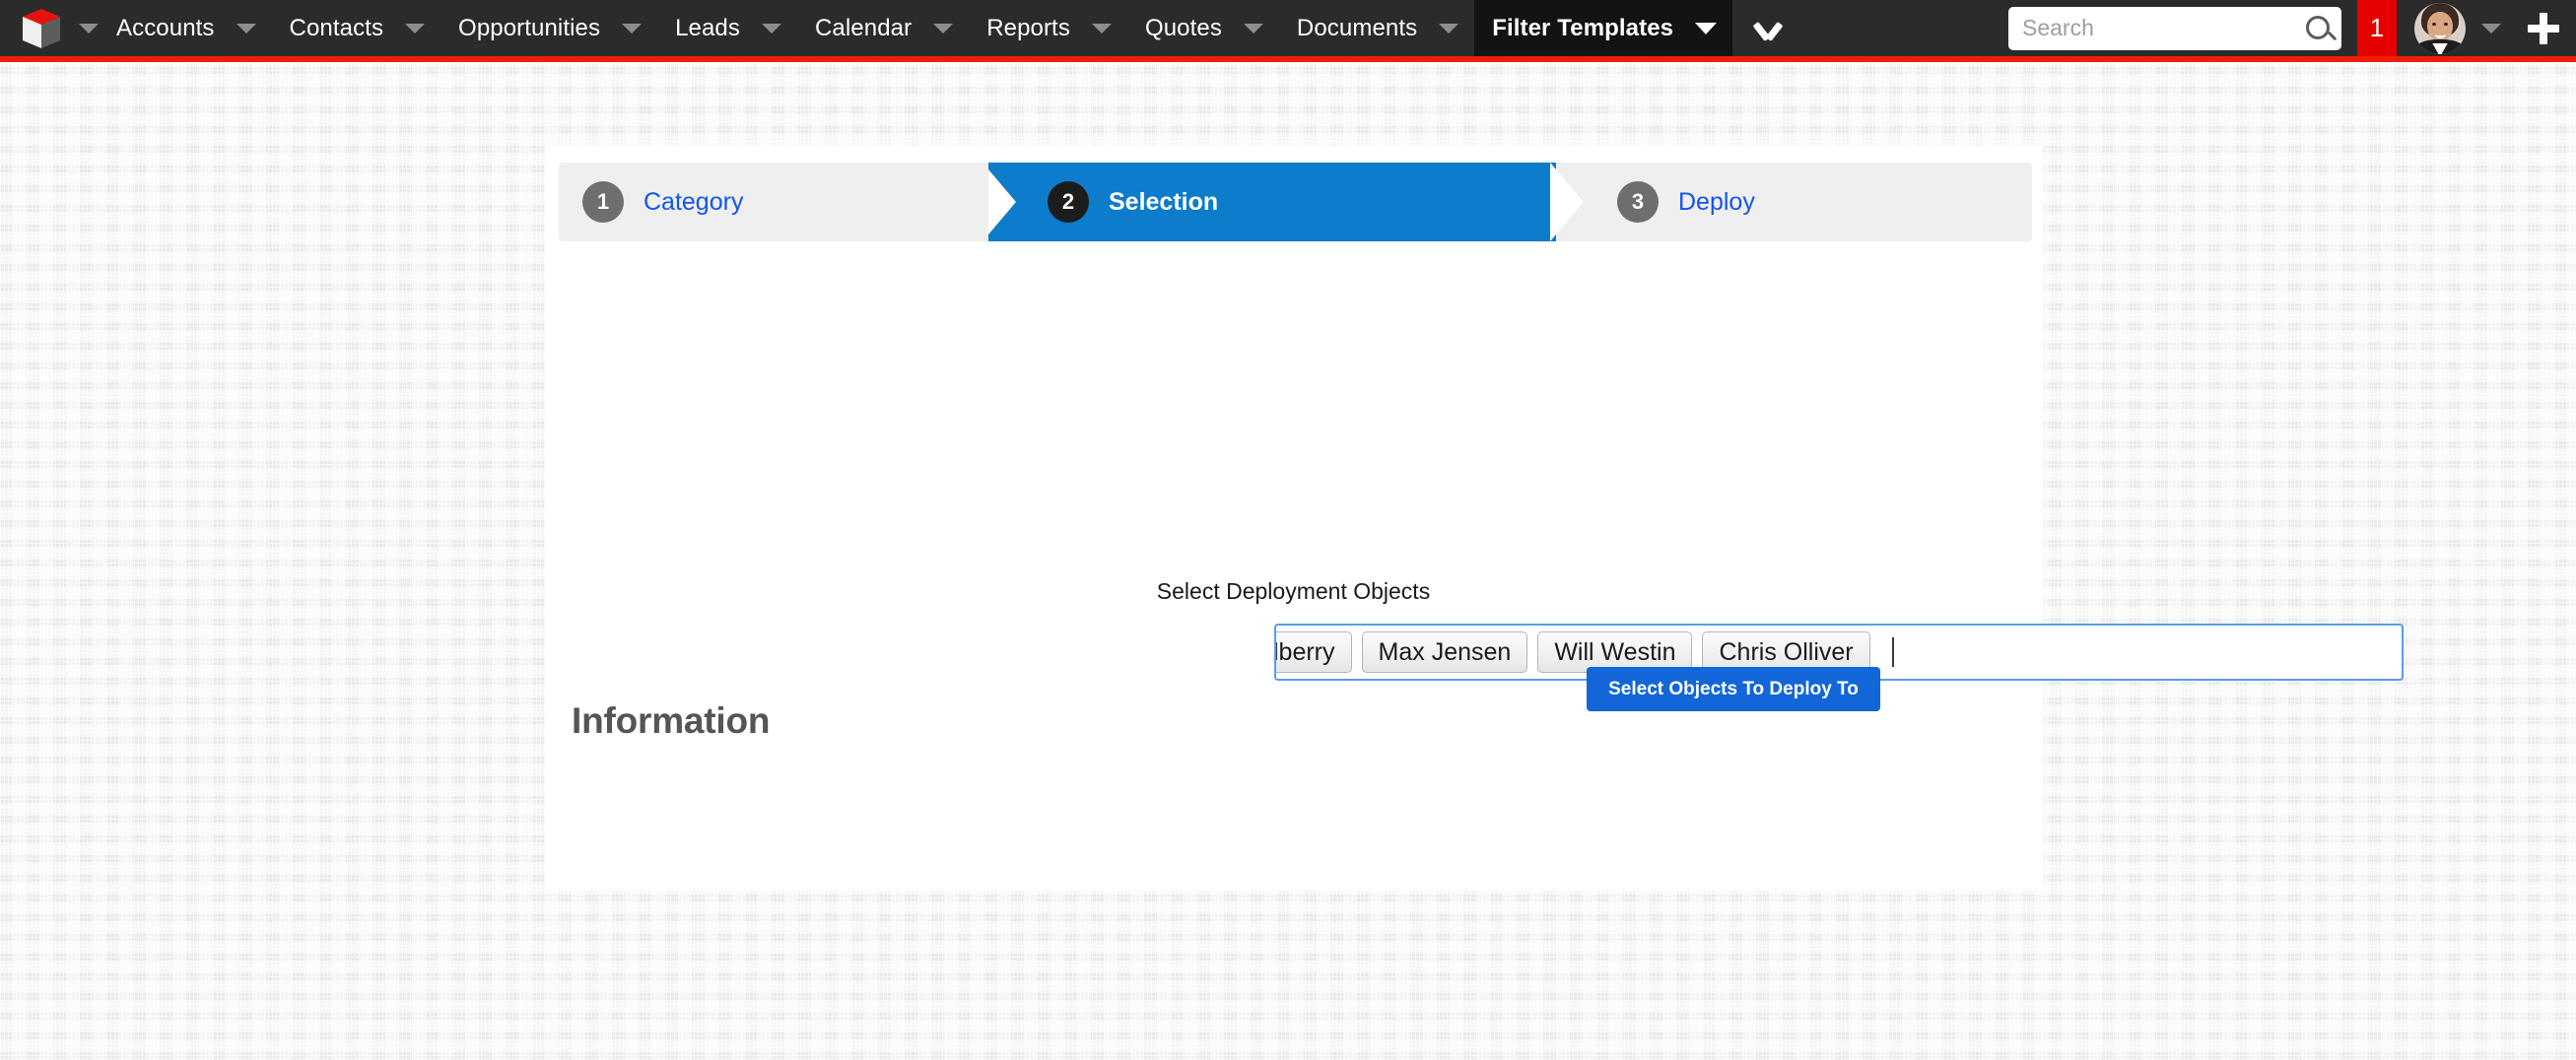  What do you see at coordinates (1893, 652) in the screenshot?
I see `text-cursor` at bounding box center [1893, 652].